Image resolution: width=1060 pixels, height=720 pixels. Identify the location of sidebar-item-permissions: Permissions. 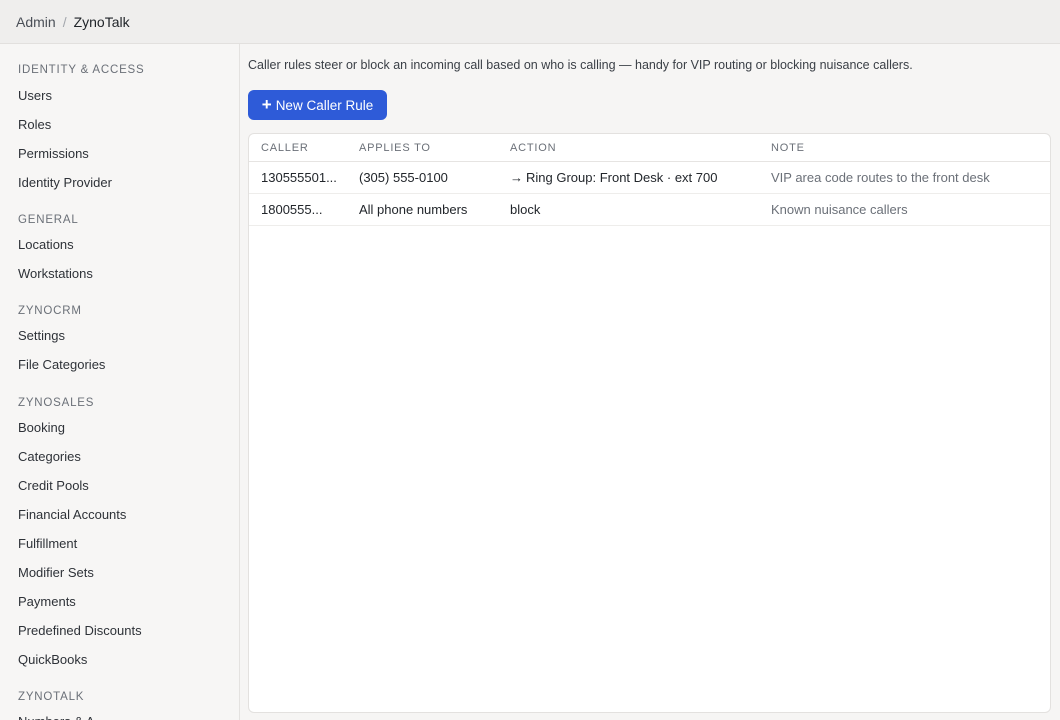
(53, 153).